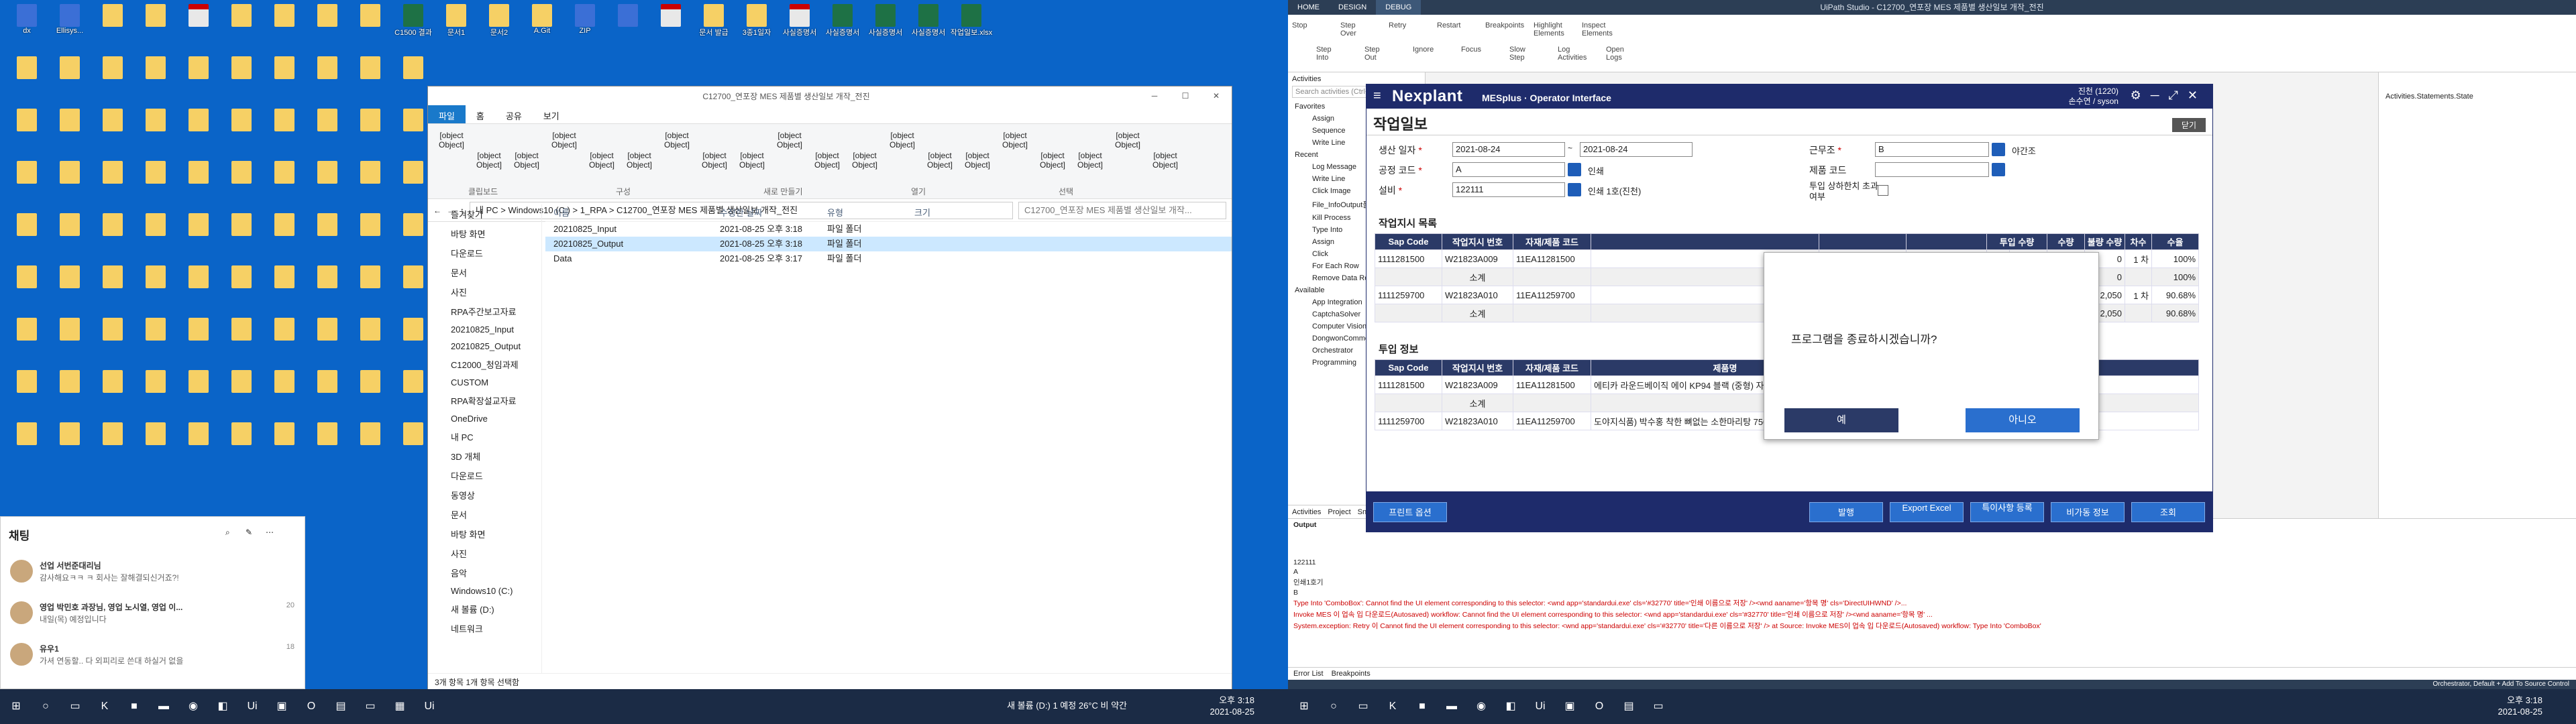 Image resolution: width=2576 pixels, height=724 pixels. What do you see at coordinates (1306, 511) in the screenshot?
I see `activities-tab: Activities` at bounding box center [1306, 511].